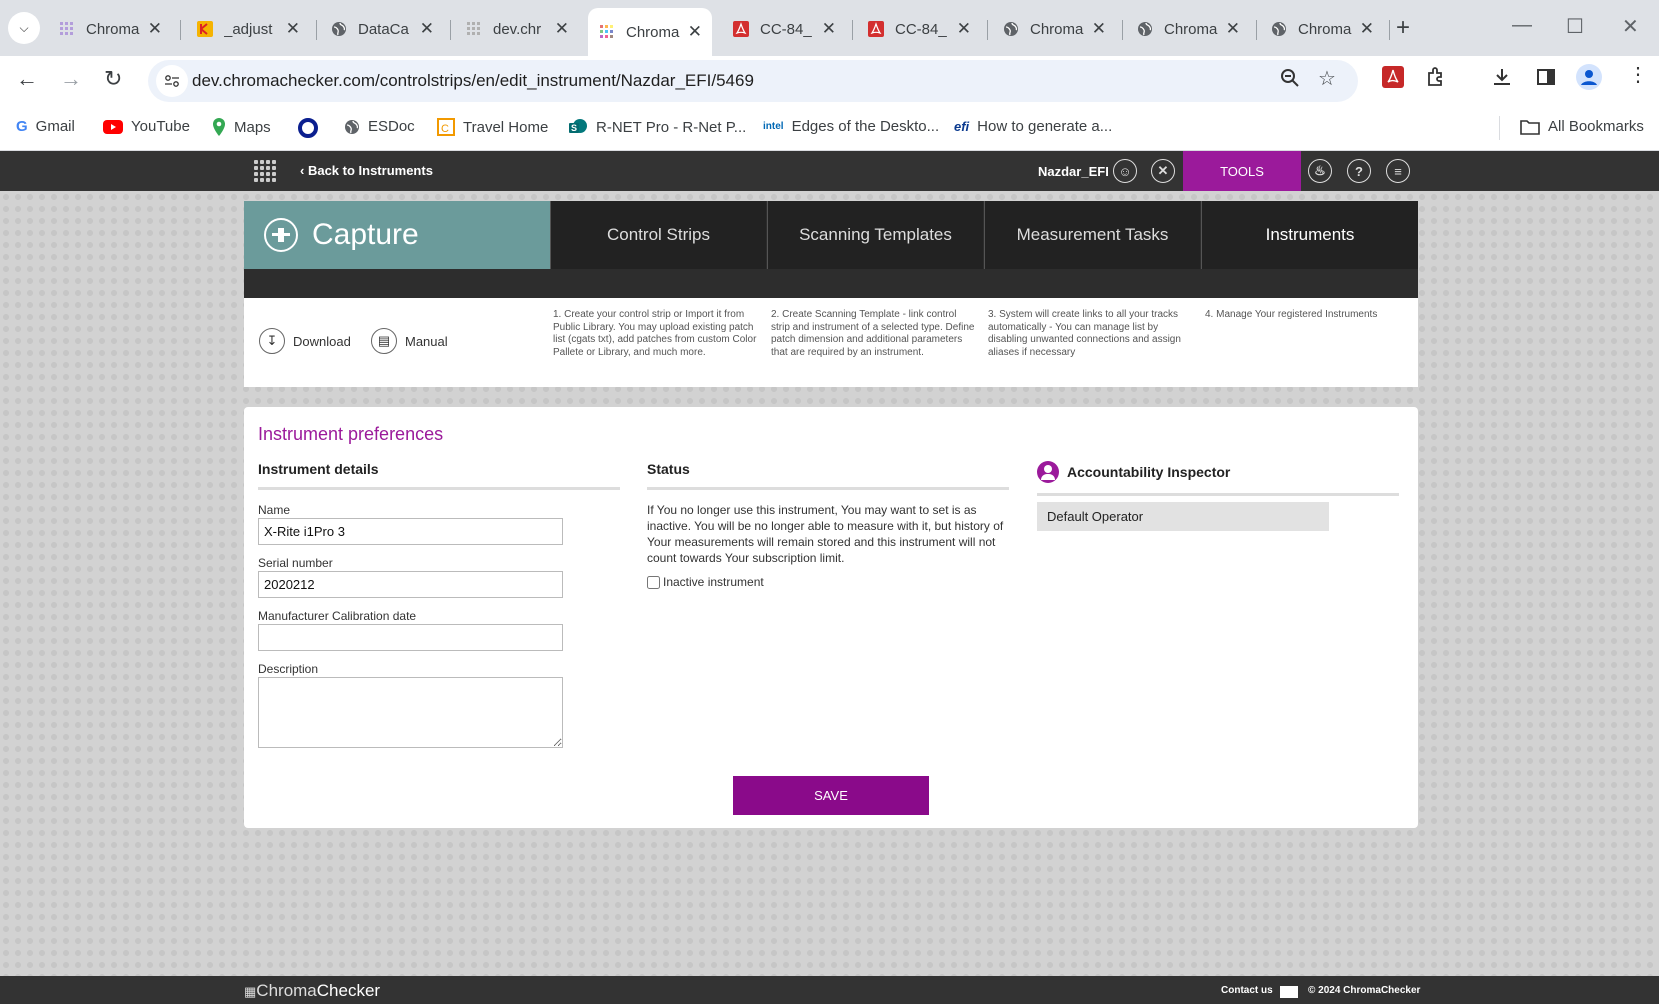  What do you see at coordinates (27, 79) in the screenshot?
I see `back-arrow-icon: ←` at bounding box center [27, 79].